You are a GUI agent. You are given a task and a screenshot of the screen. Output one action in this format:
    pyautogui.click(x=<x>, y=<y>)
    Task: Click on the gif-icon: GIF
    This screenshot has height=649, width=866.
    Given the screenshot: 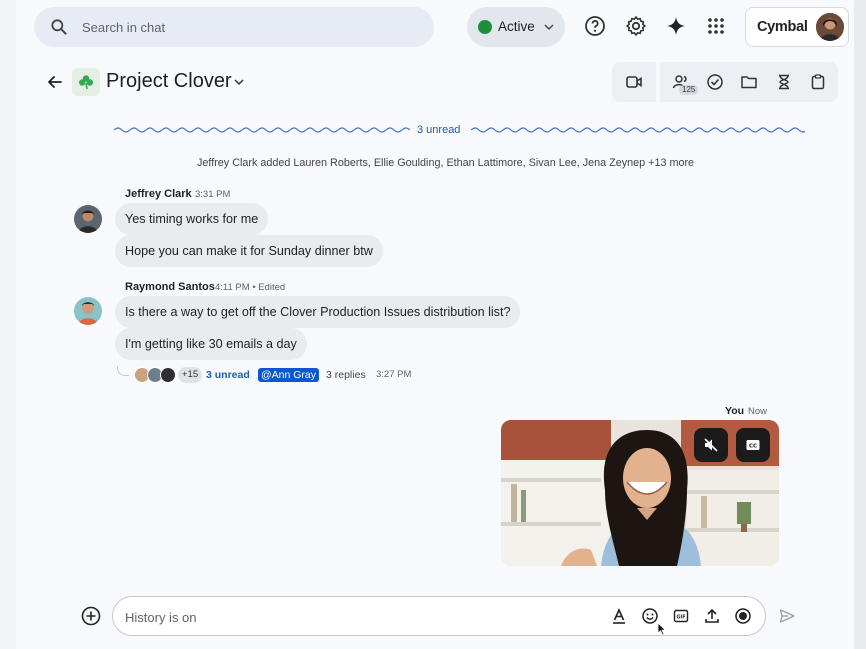 What is the action you would take?
    pyautogui.click(x=681, y=616)
    